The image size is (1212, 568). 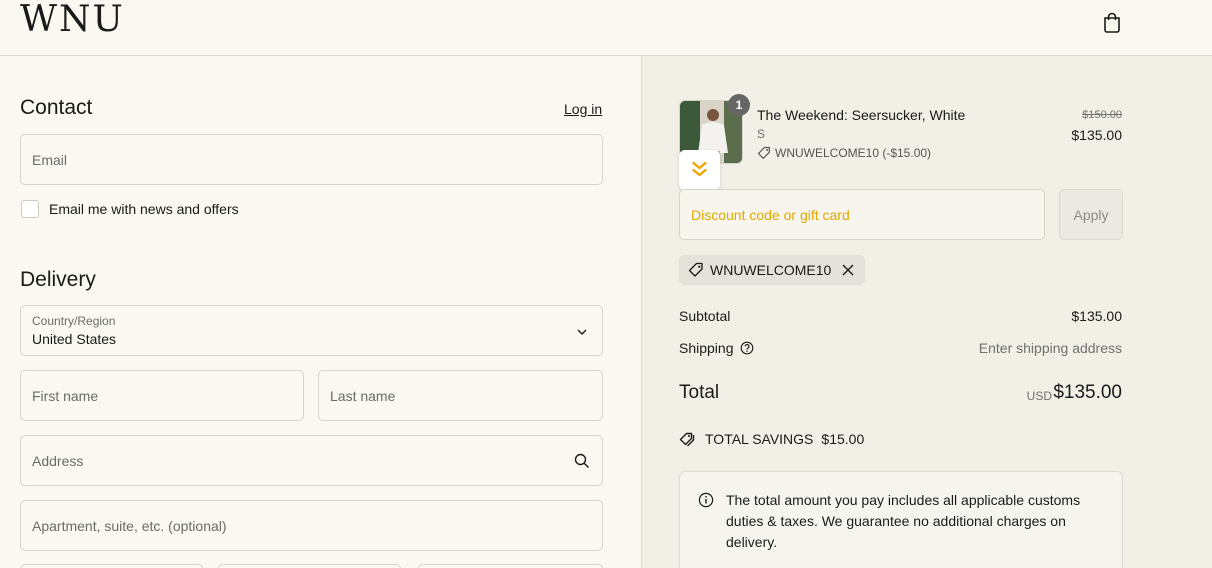 What do you see at coordinates (759, 439) in the screenshot?
I see `savings-label: TOTAL SAVINGS` at bounding box center [759, 439].